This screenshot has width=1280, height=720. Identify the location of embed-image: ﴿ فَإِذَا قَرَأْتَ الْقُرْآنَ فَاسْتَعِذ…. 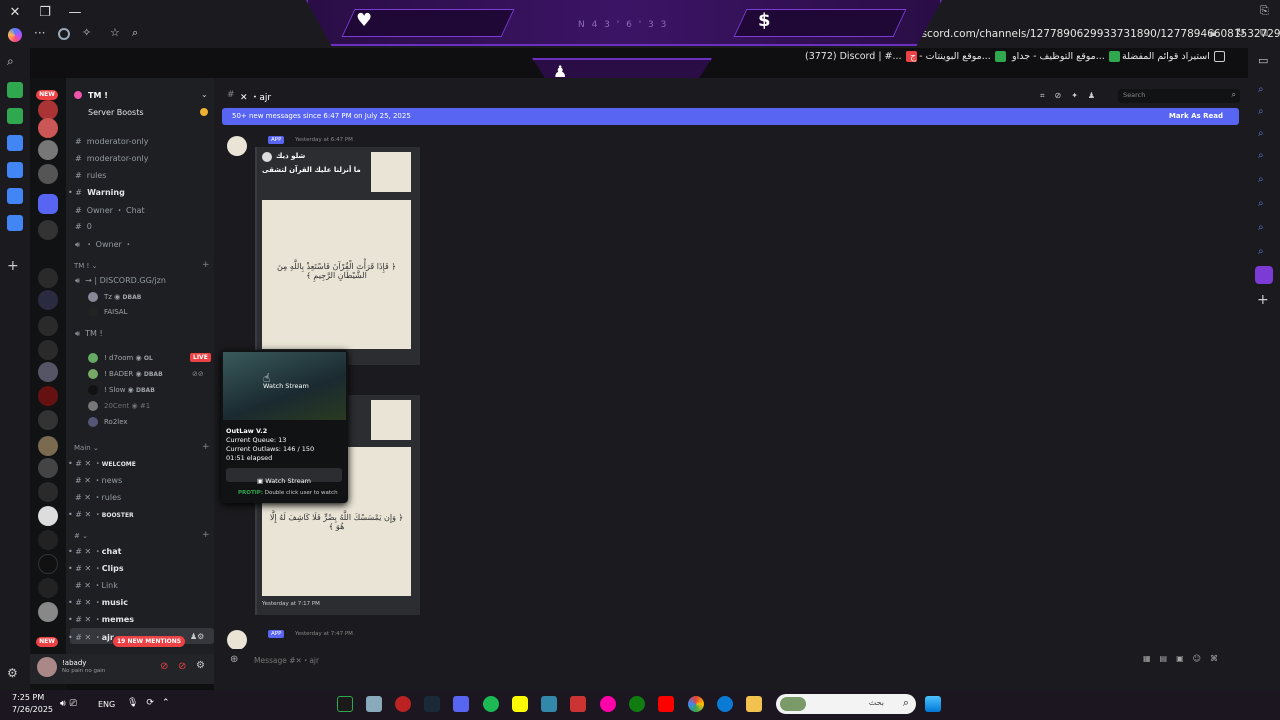
(336, 274).